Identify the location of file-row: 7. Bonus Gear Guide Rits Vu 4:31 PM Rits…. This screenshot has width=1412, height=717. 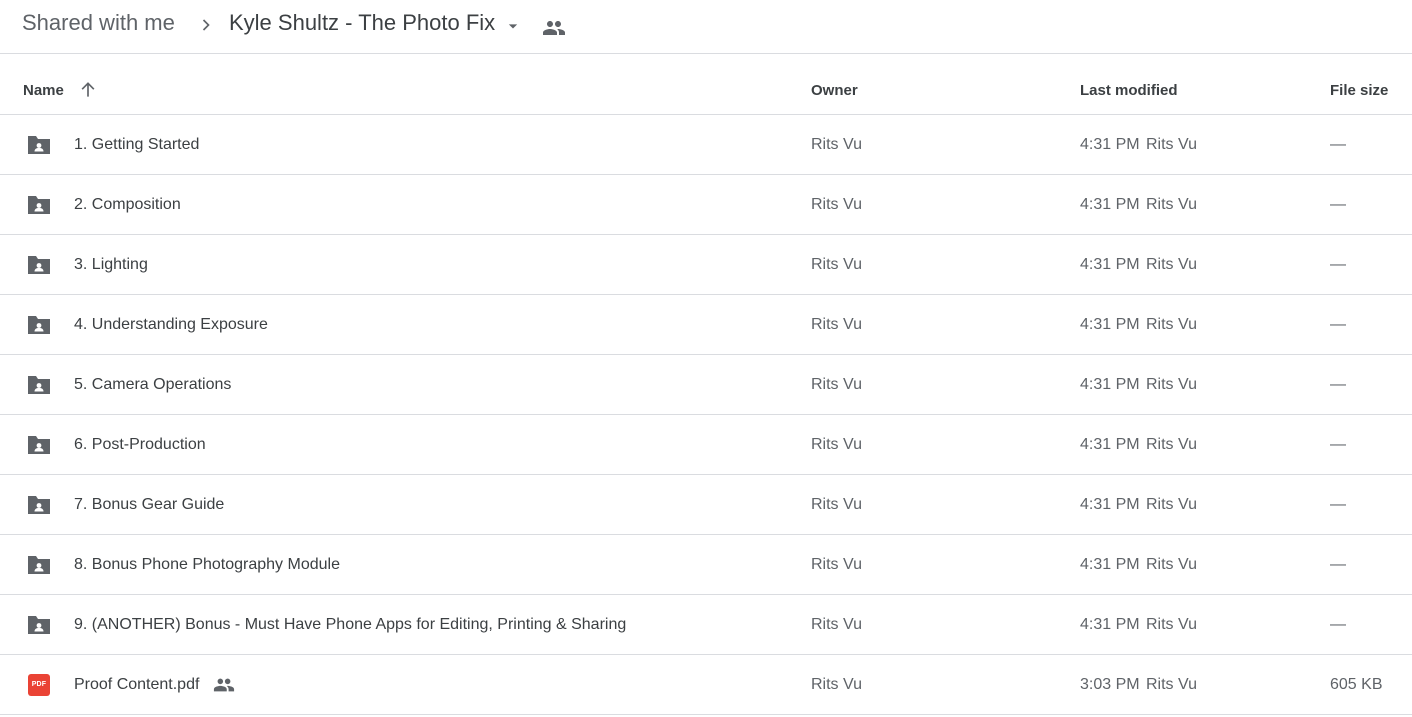
(706, 505).